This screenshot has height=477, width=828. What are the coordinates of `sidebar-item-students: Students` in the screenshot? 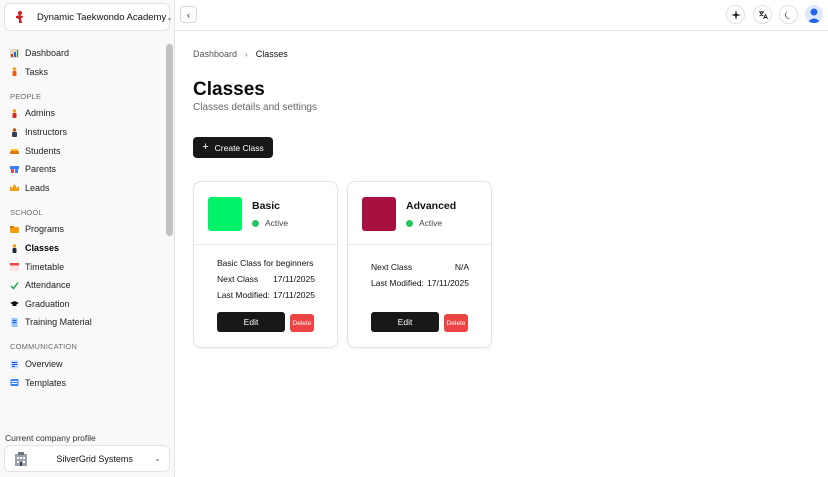 It's located at (83, 150).